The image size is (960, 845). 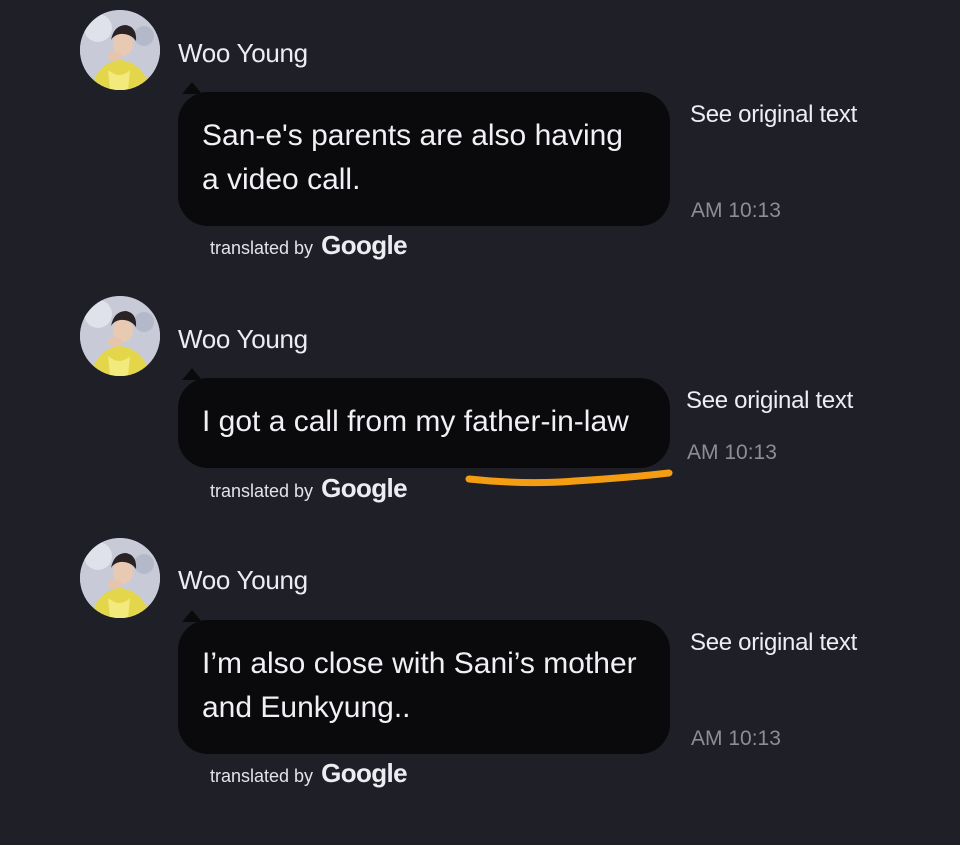 I want to click on message-bubble: I got a call from my father-in-law, so click(x=424, y=418).